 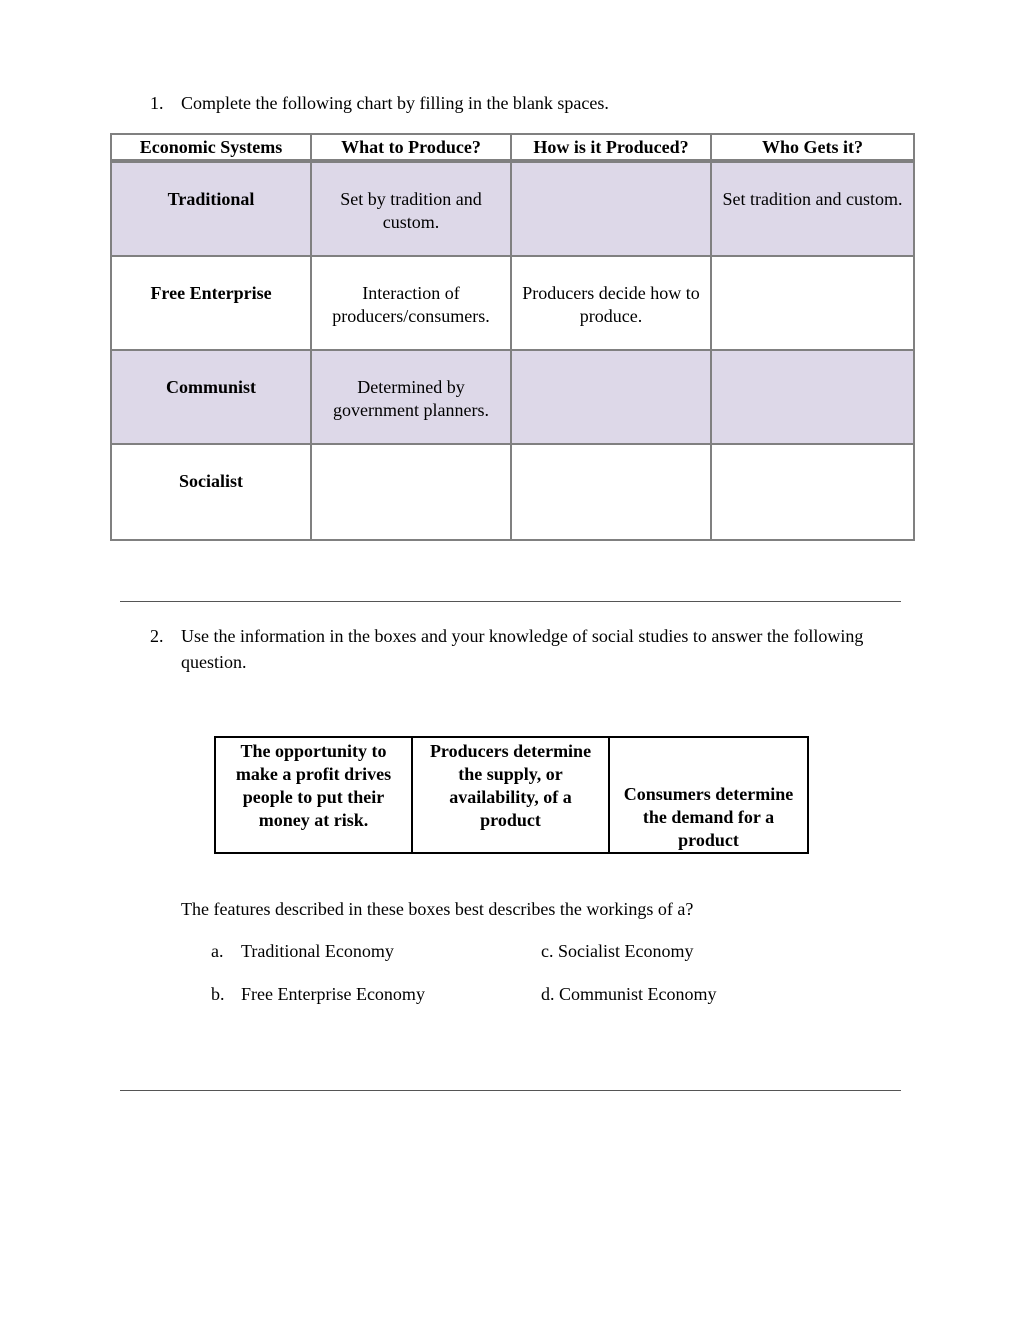 I want to click on how-cell: Producers decide how to produce., so click(x=612, y=304).